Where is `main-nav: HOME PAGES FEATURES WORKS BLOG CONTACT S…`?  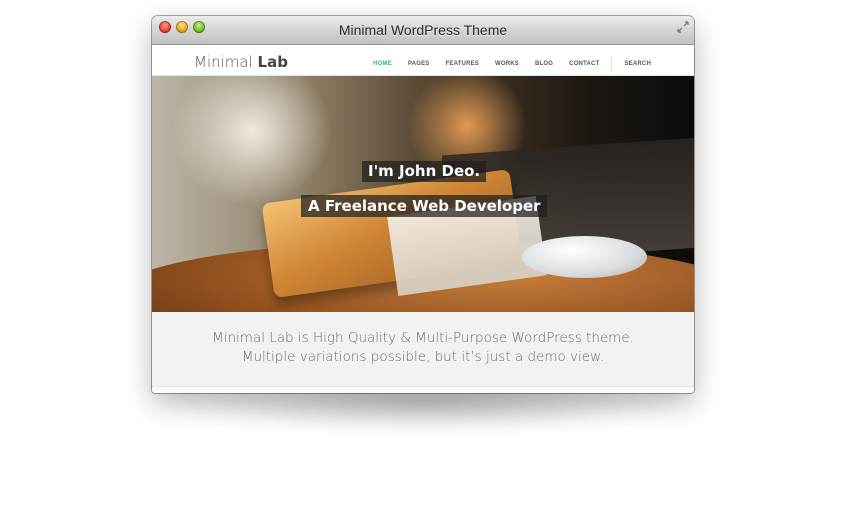 main-nav: HOME PAGES FEATURES WORKS BLOG CONTACT S… is located at coordinates (512, 64).